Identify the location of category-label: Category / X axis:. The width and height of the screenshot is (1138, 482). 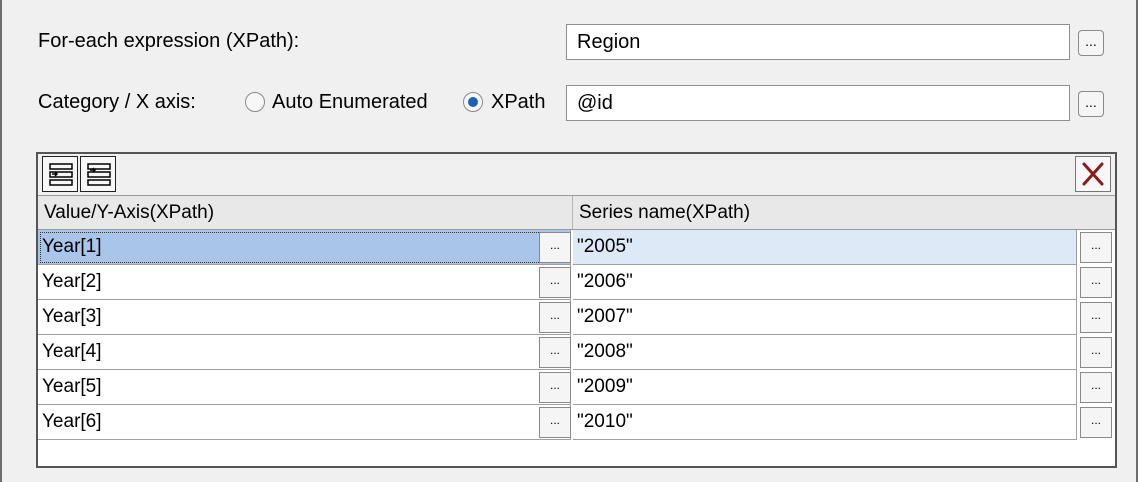
(117, 102).